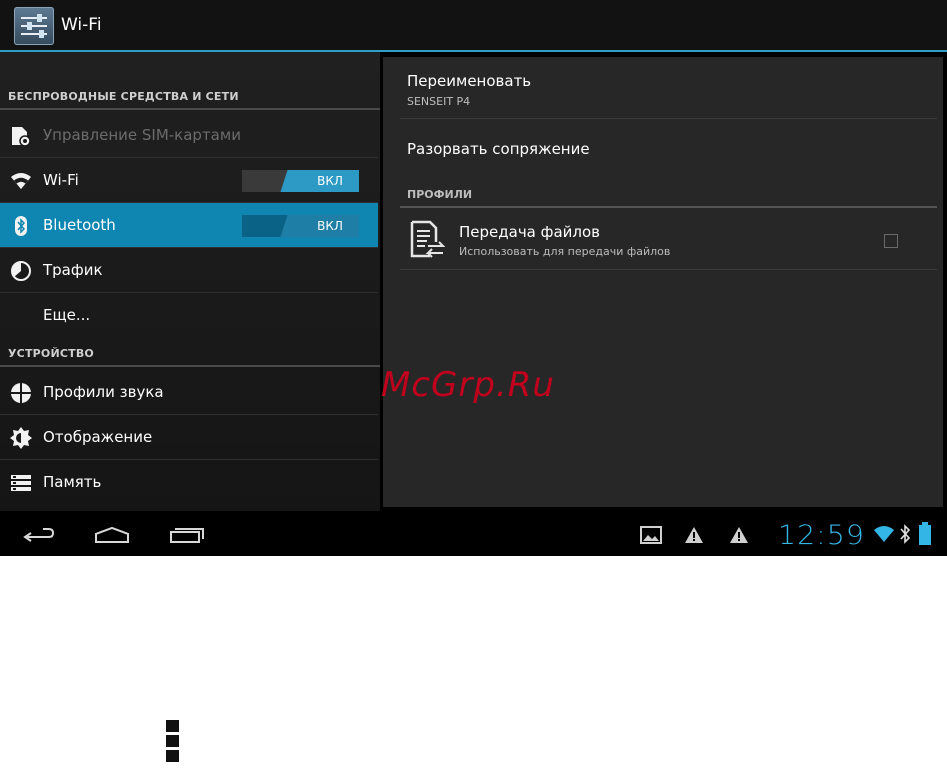 Image resolution: width=947 pixels, height=771 pixels. I want to click on page-title: Wi-Fi, so click(81, 25).